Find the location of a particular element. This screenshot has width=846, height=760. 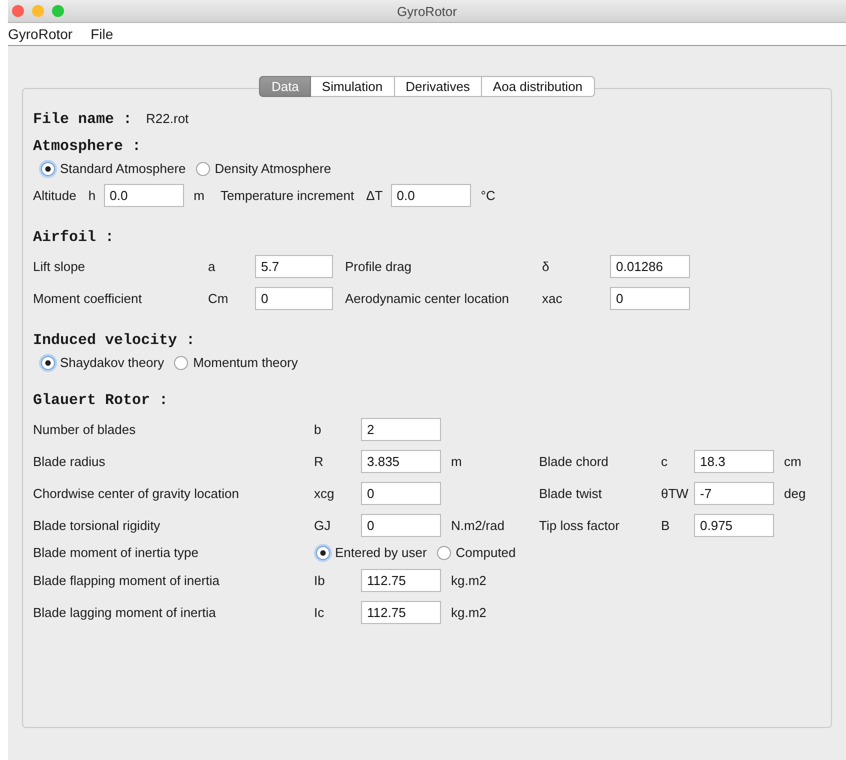

input-field: 5.7 is located at coordinates (294, 266).